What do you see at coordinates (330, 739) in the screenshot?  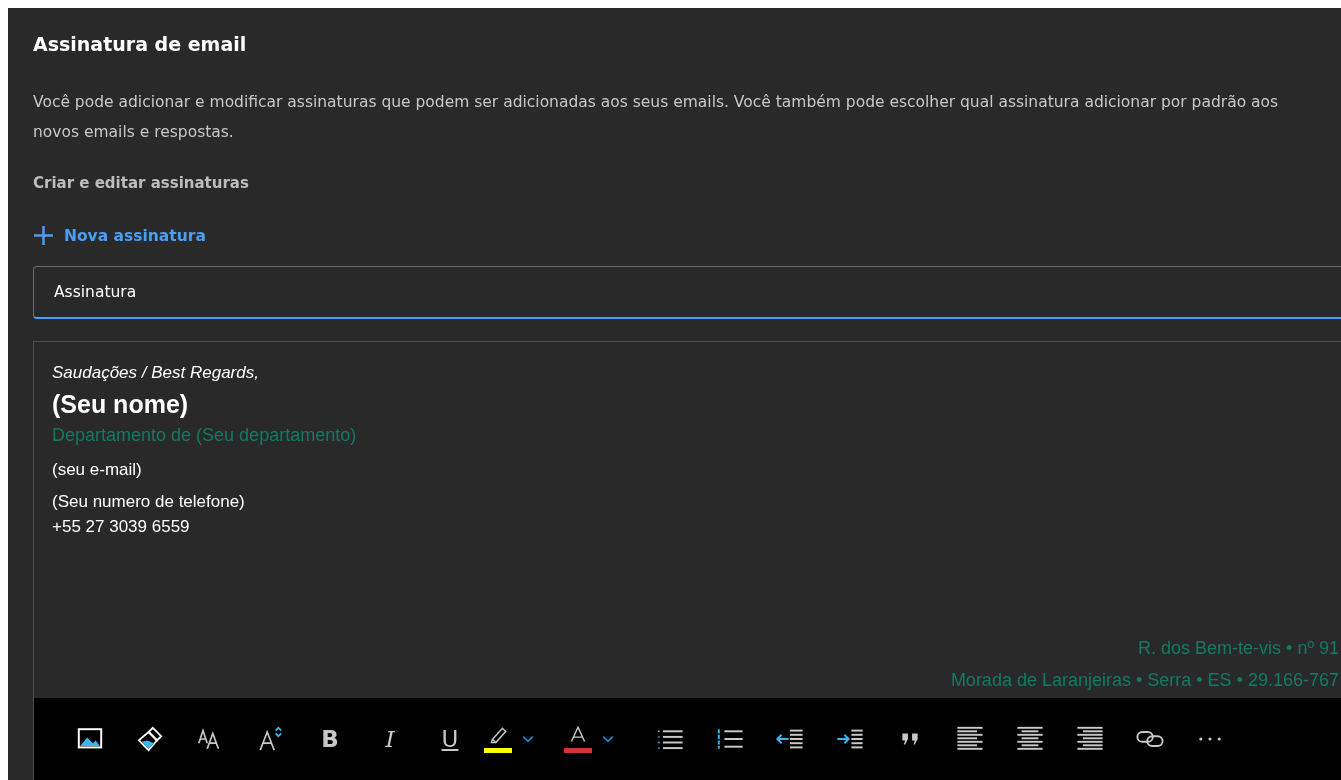 I see `bold-button: B` at bounding box center [330, 739].